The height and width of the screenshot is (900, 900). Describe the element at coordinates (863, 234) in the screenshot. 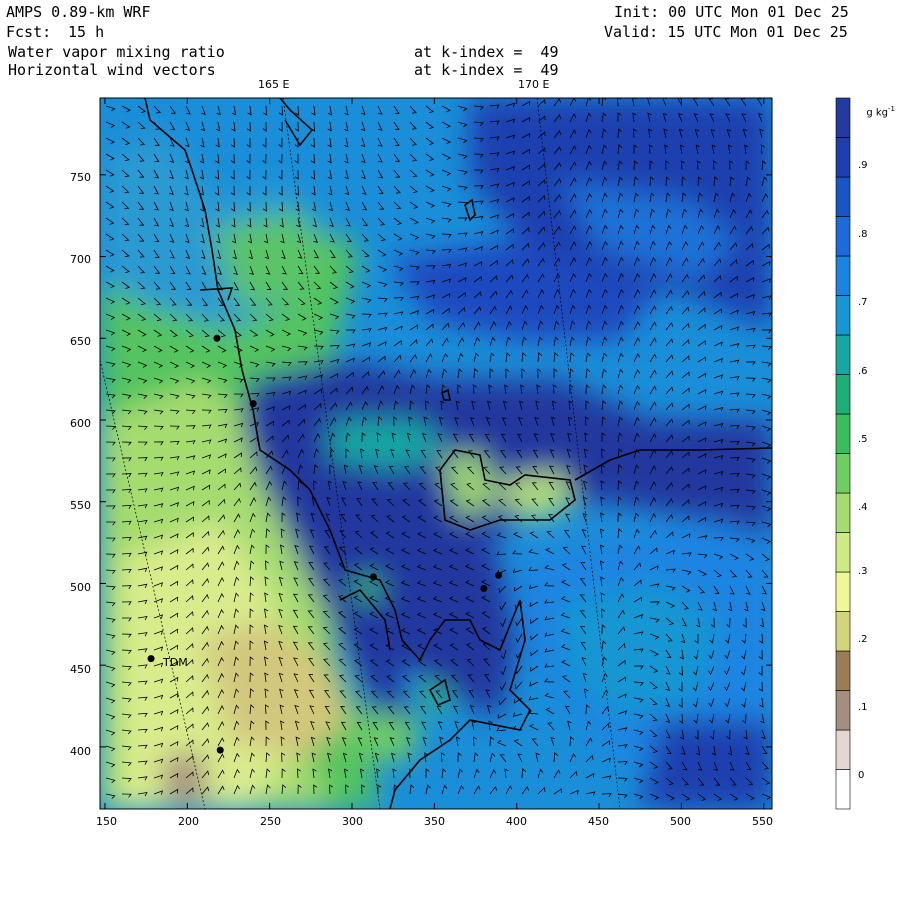

I see `colorbar-tick-label: .8` at that location.